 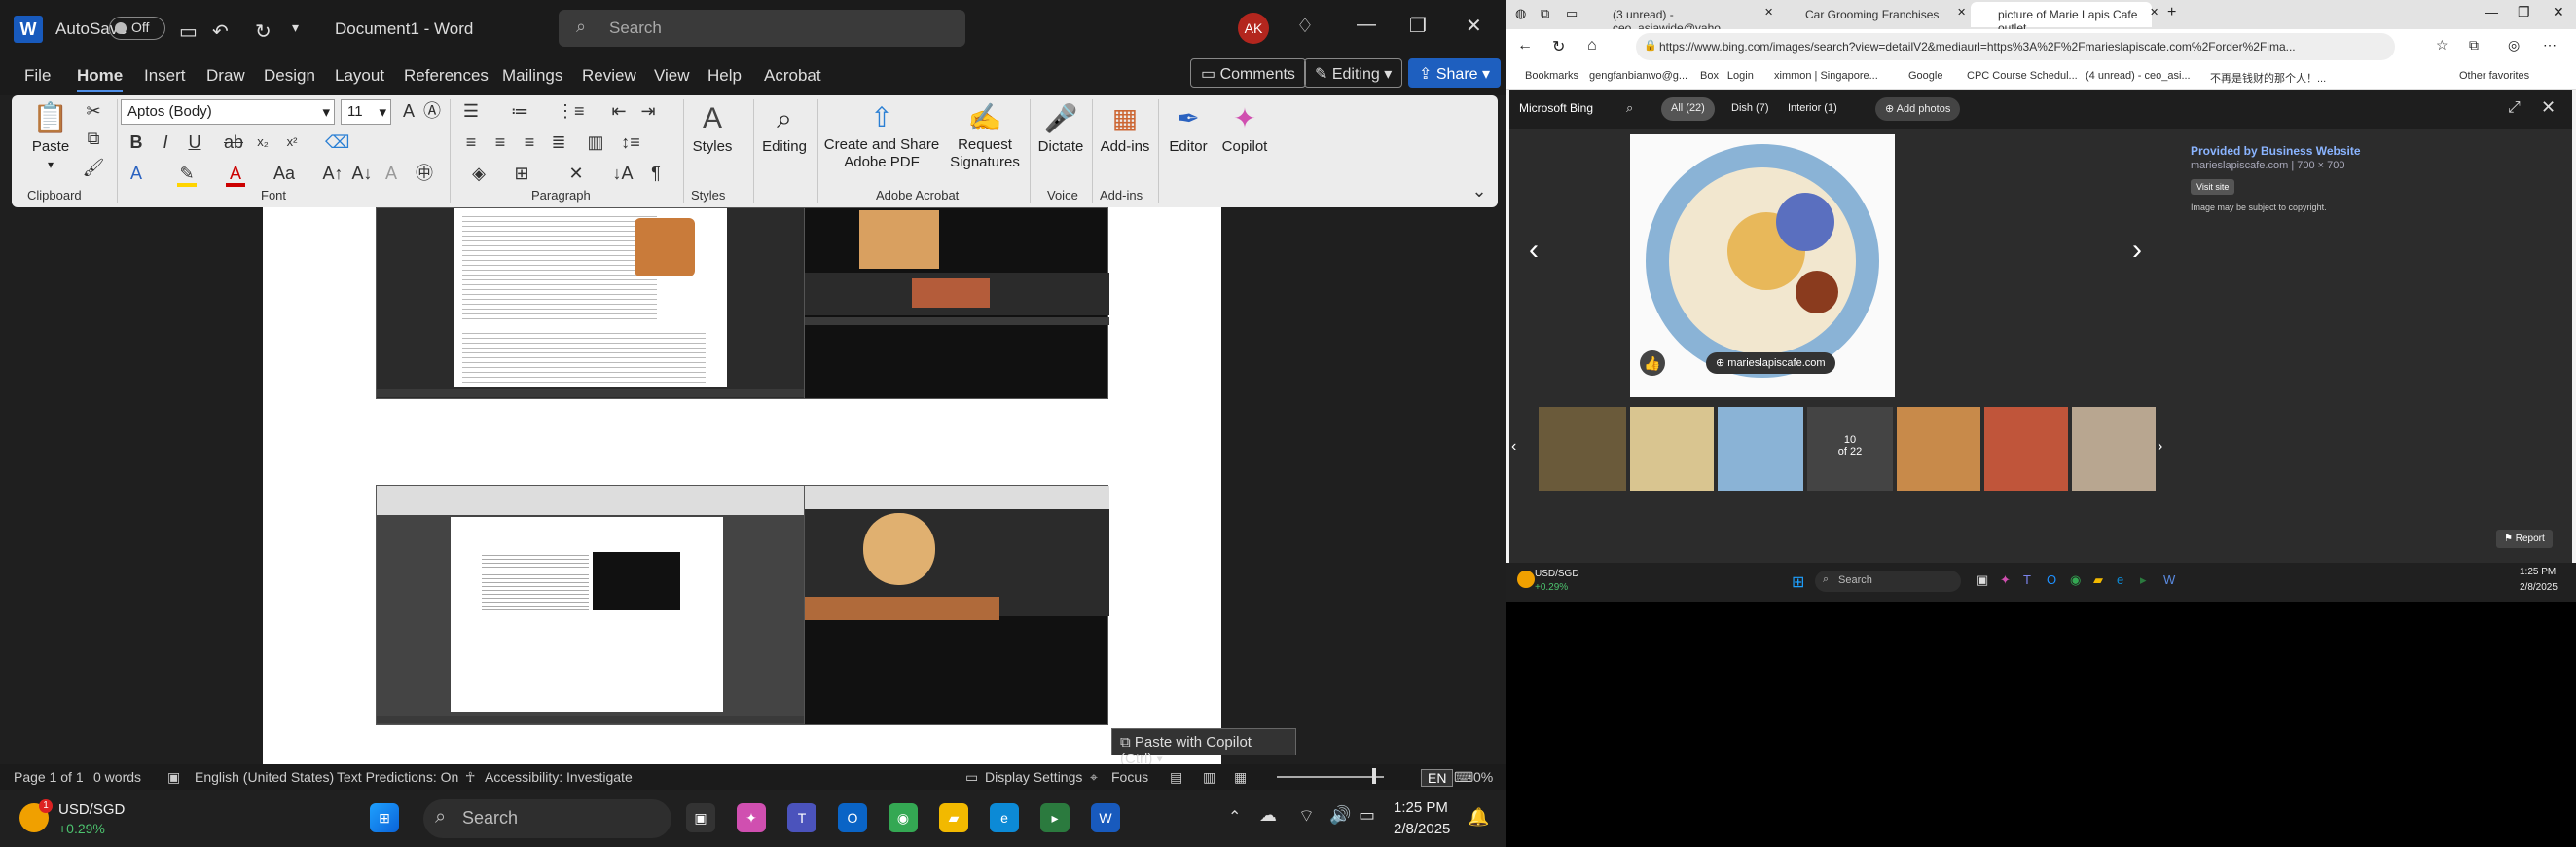 I want to click on weather-icon, so click(x=1526, y=579).